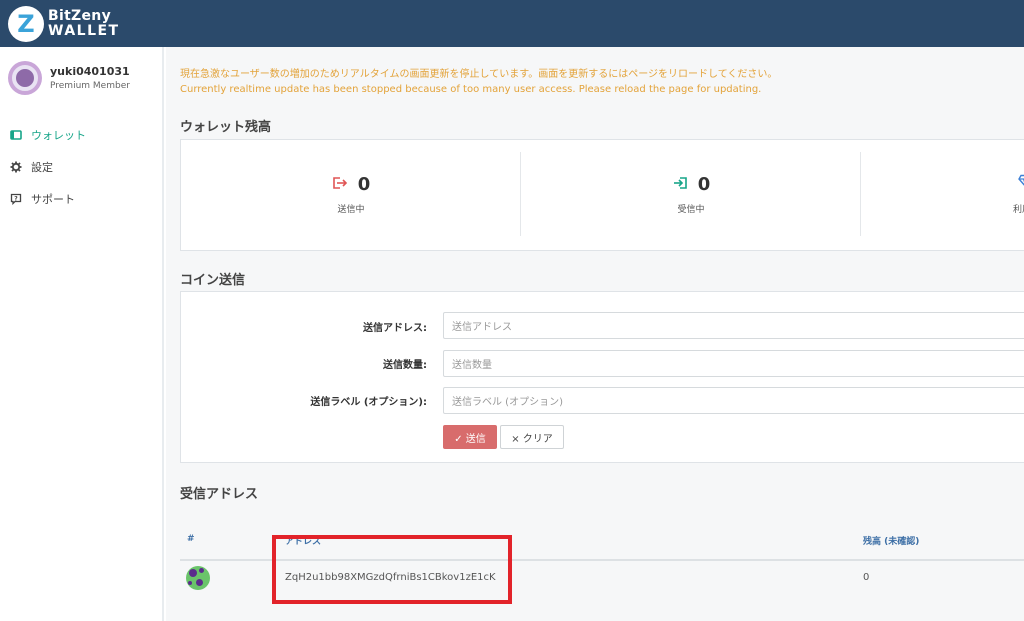  I want to click on sending-value: 0, so click(364, 184).